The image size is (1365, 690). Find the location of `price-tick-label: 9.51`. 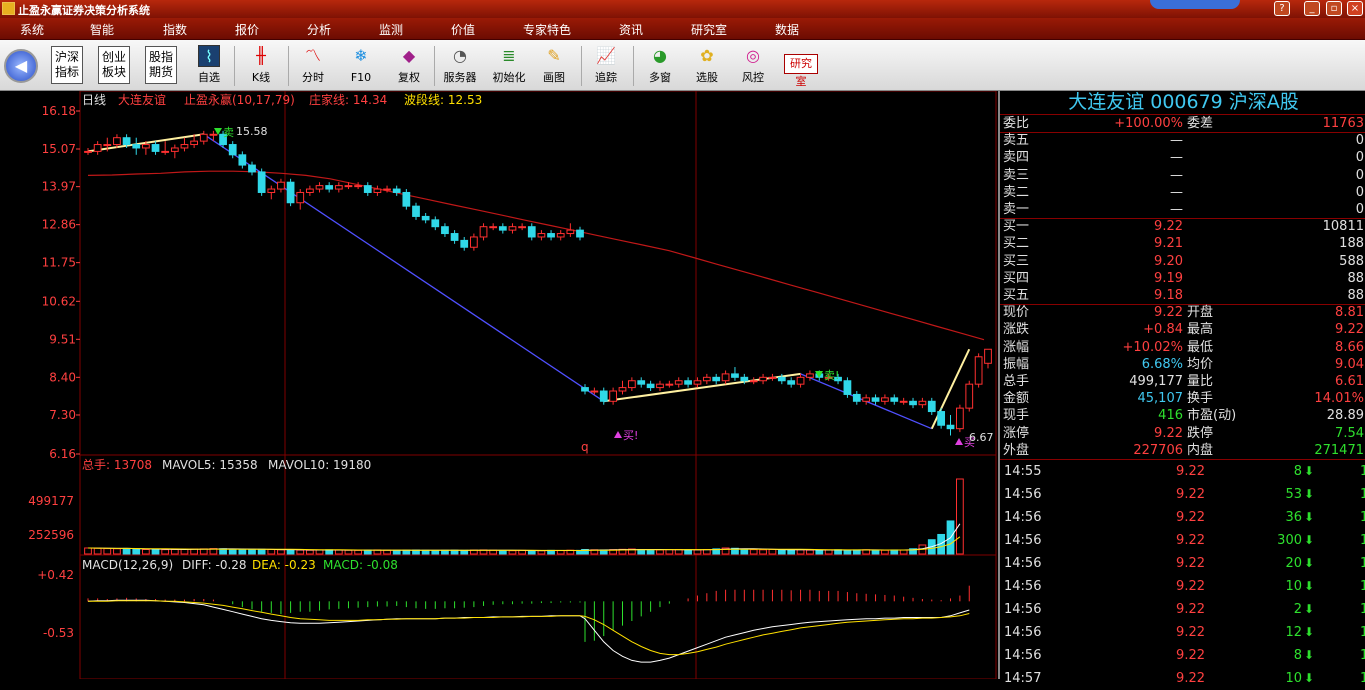

price-tick-label: 9.51 is located at coordinates (62, 339).